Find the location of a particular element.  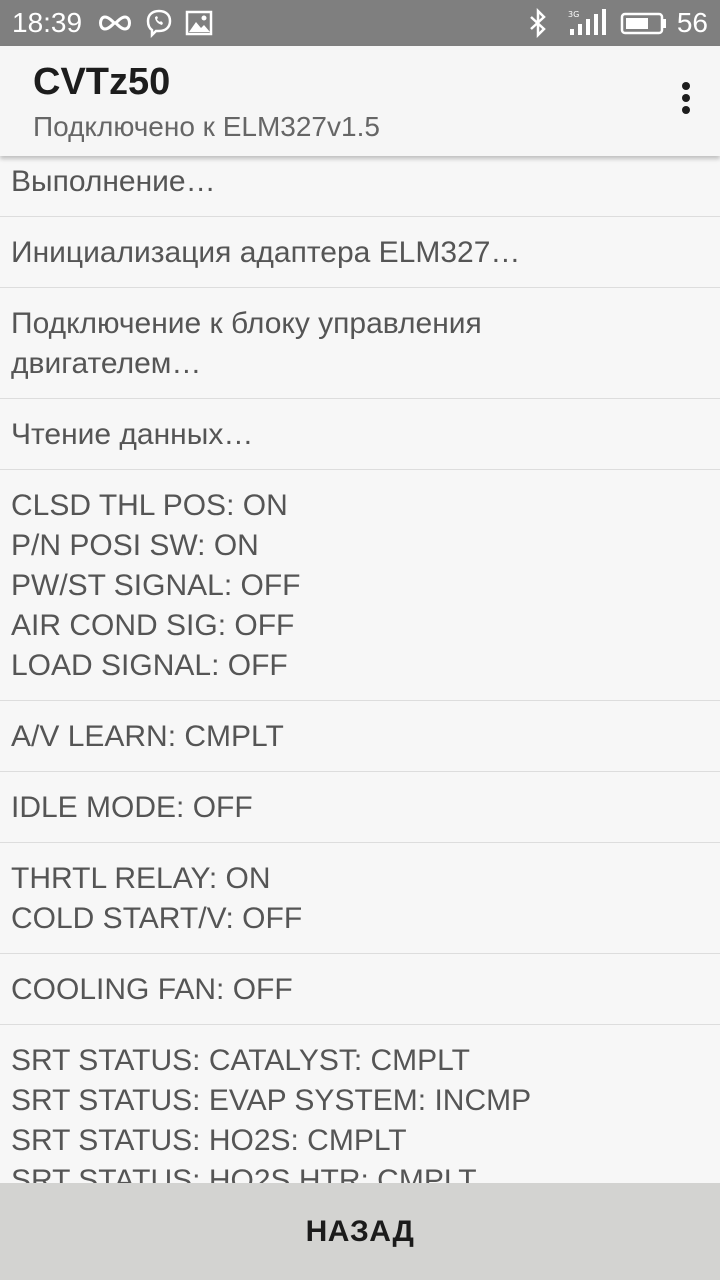

list-item-text: P/N POSI SW: ON is located at coordinates (135, 545).